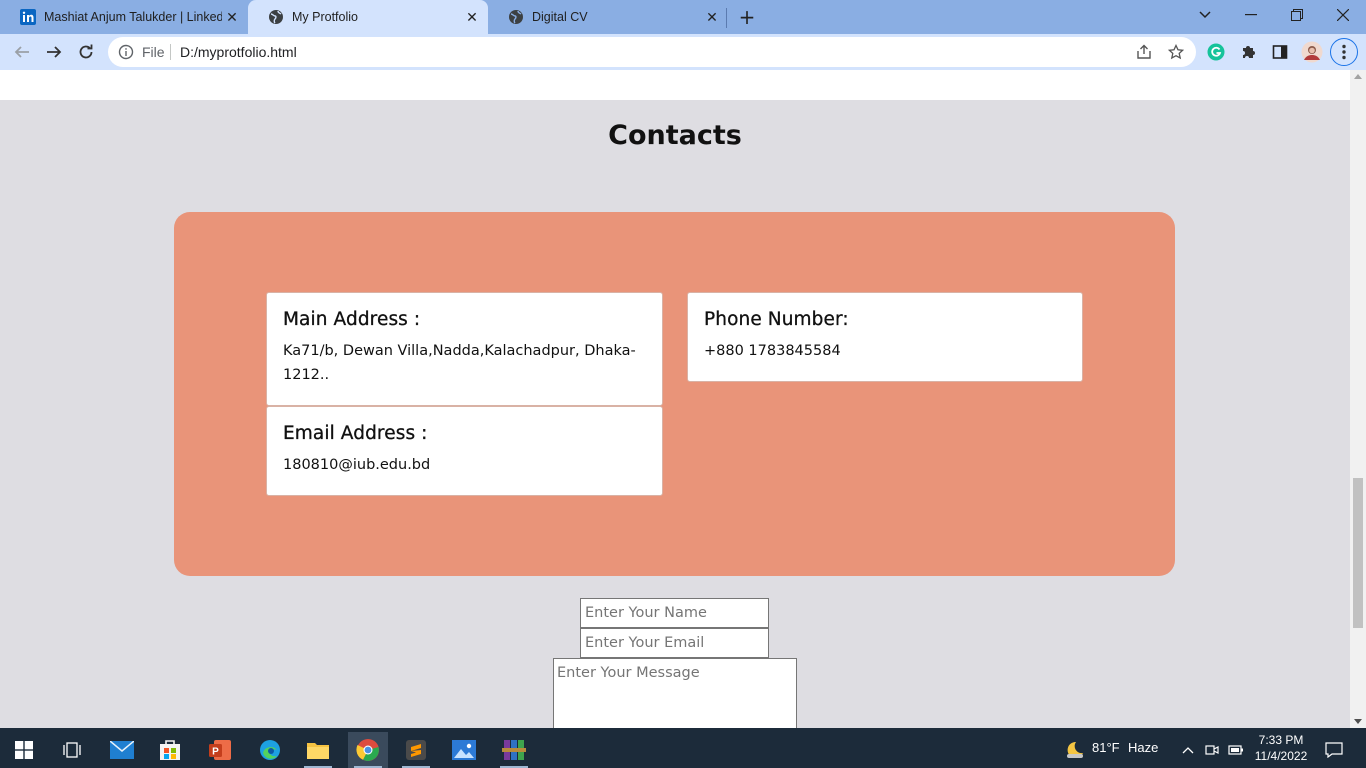 The width and height of the screenshot is (1366, 768). Describe the element at coordinates (1358, 399) in the screenshot. I see `vertical-scrollbar` at that location.